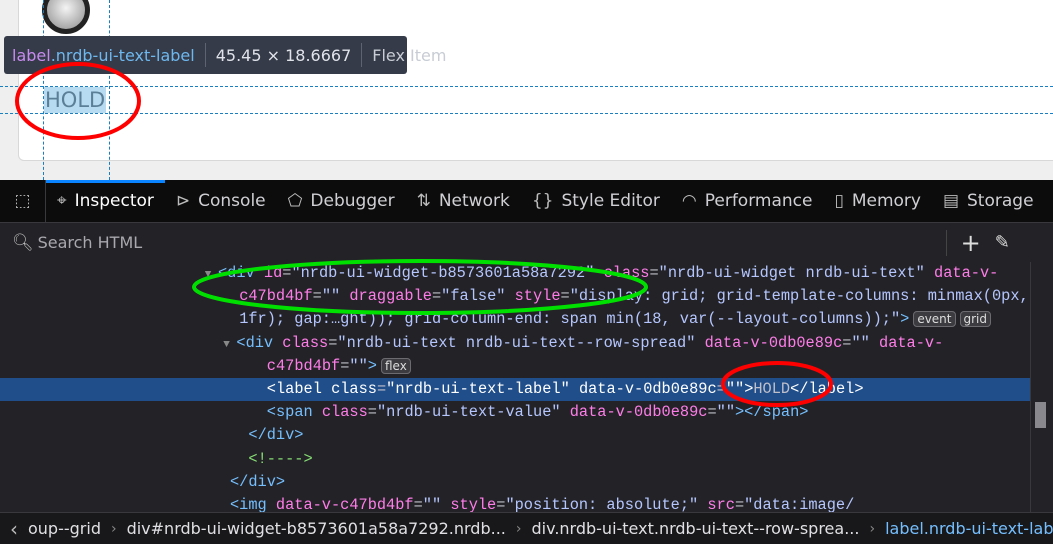 This screenshot has width=1053, height=544. I want to click on markup-token: "position: absolute;", so click(606, 503).